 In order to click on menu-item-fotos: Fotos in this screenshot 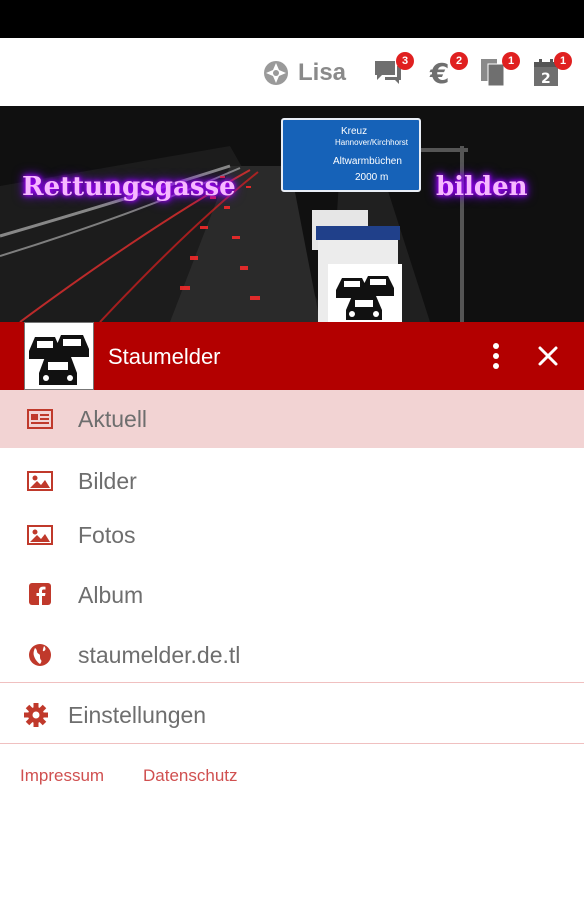, I will do `click(292, 535)`.